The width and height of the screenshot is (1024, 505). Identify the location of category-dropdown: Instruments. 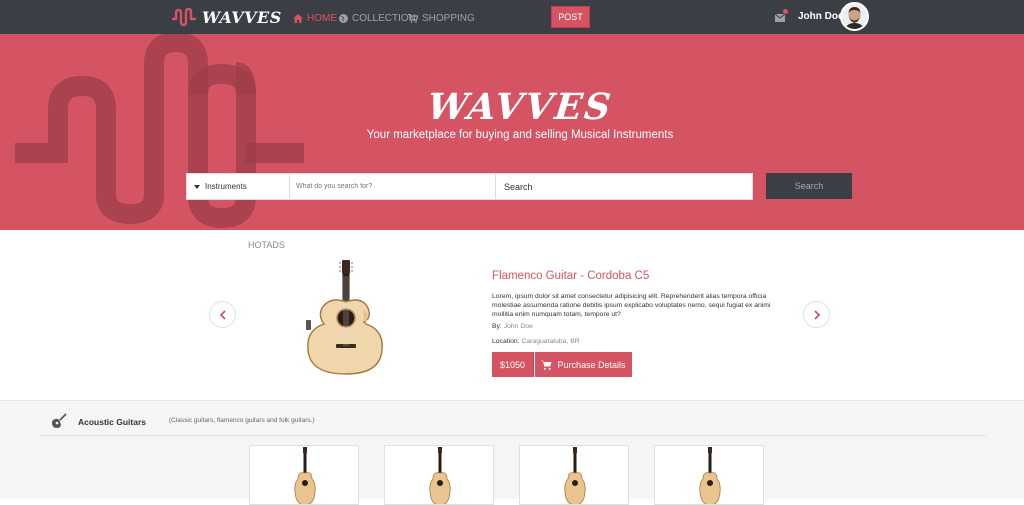
(238, 186).